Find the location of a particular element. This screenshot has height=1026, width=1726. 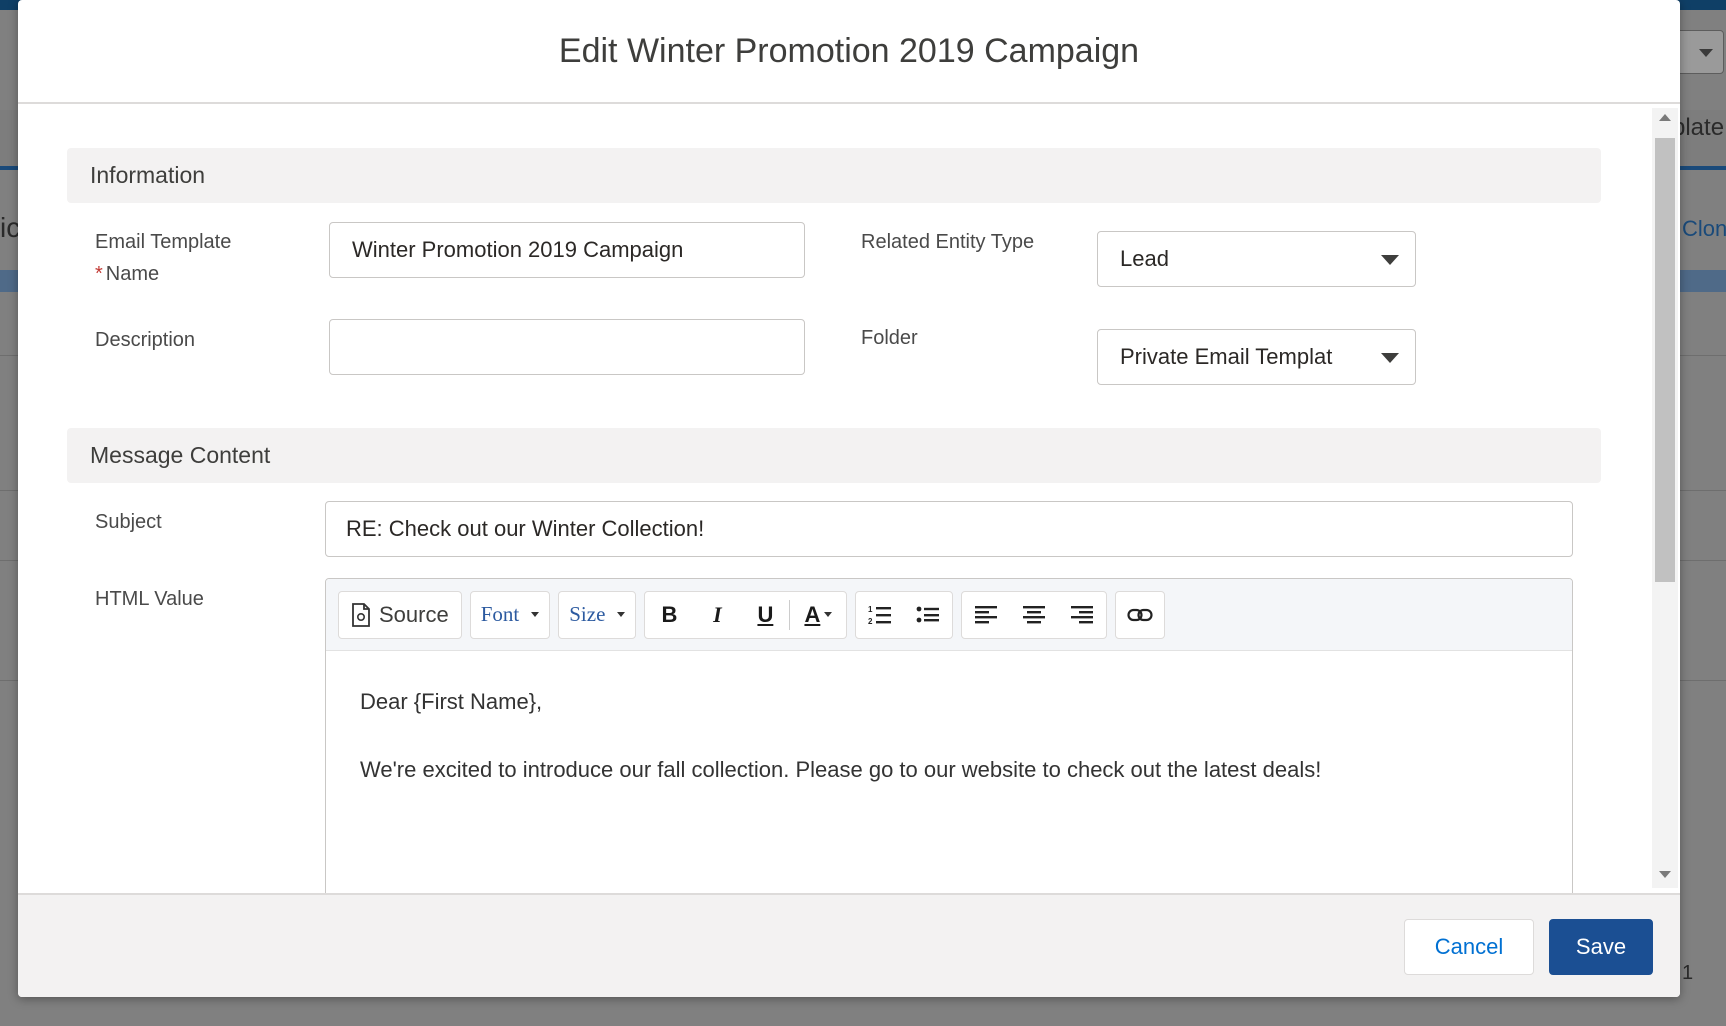

folder-select: Private Email Templat is located at coordinates (1256, 357).